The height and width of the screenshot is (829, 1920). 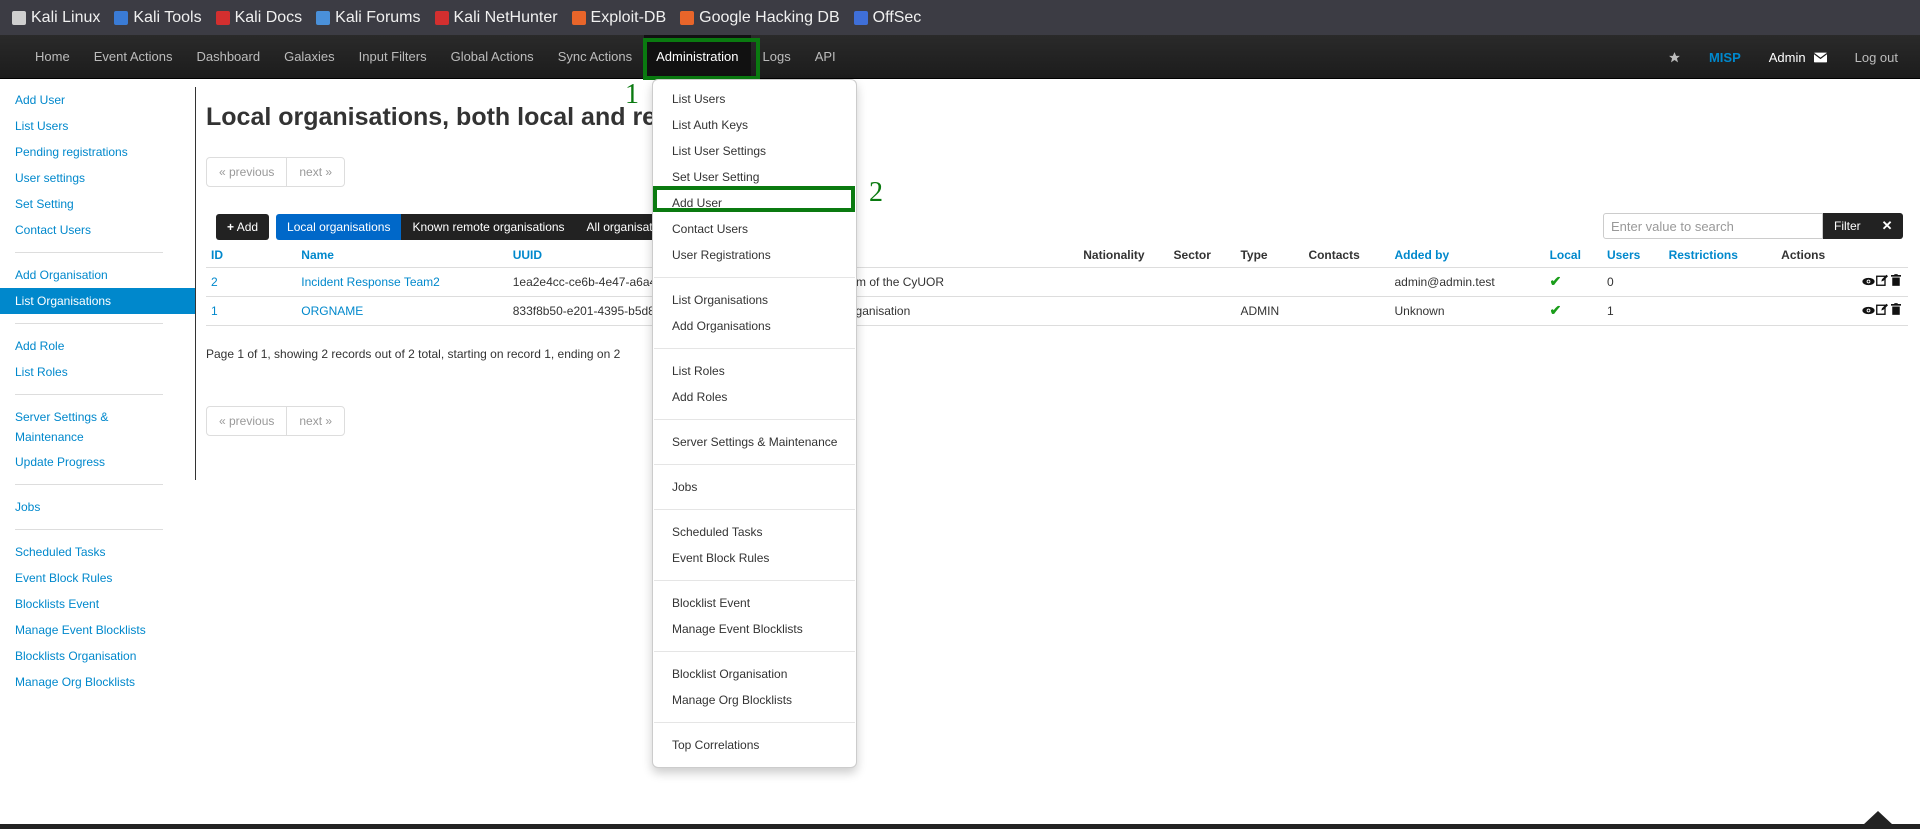 What do you see at coordinates (1467, 282) in the screenshot?
I see `table-cell: admin@admin.test` at bounding box center [1467, 282].